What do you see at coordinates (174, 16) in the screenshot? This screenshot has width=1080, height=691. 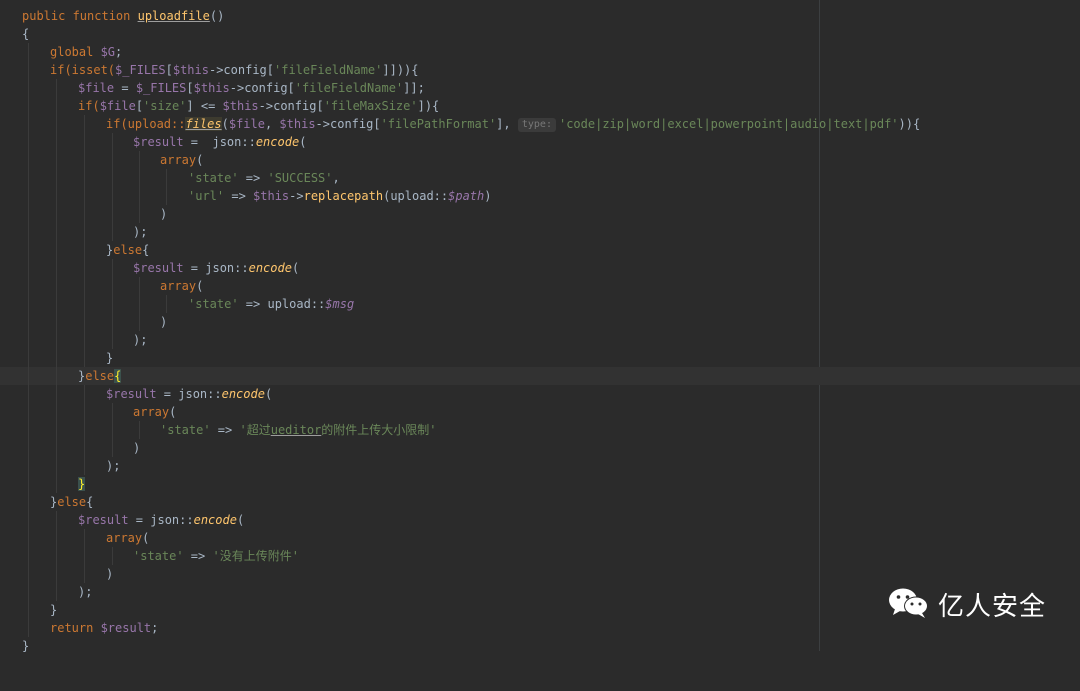 I see `function-name: uploadfile` at bounding box center [174, 16].